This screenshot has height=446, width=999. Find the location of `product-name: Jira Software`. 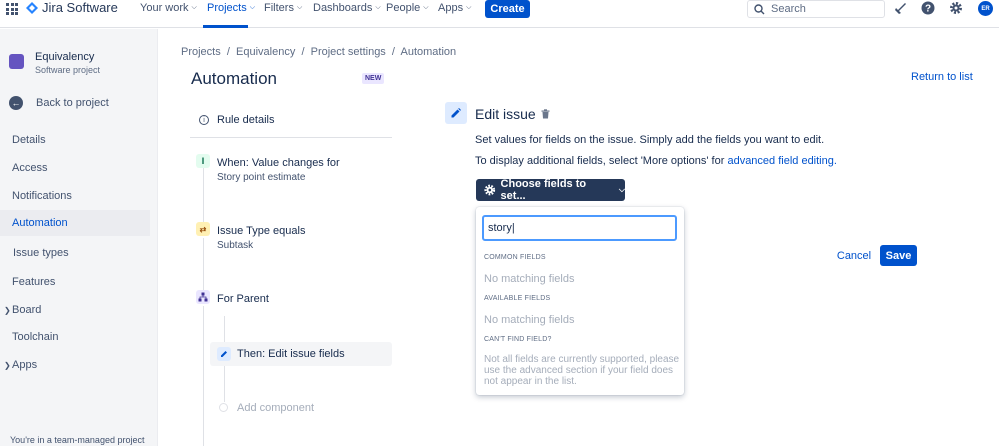

product-name: Jira Software is located at coordinates (80, 8).